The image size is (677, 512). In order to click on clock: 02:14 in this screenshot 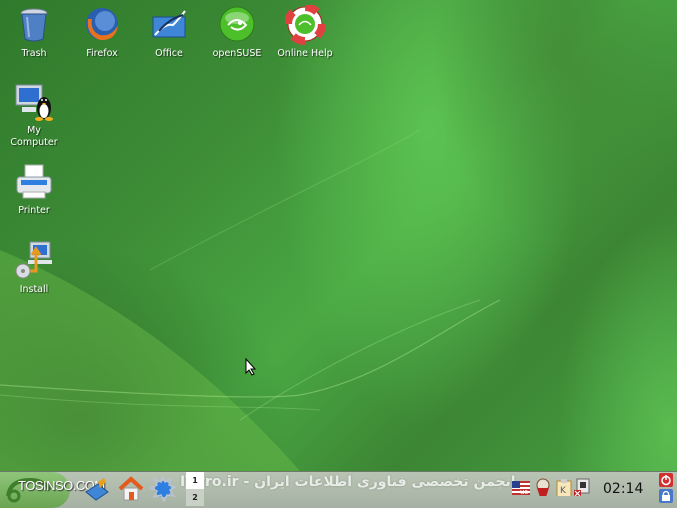, I will do `click(623, 489)`.